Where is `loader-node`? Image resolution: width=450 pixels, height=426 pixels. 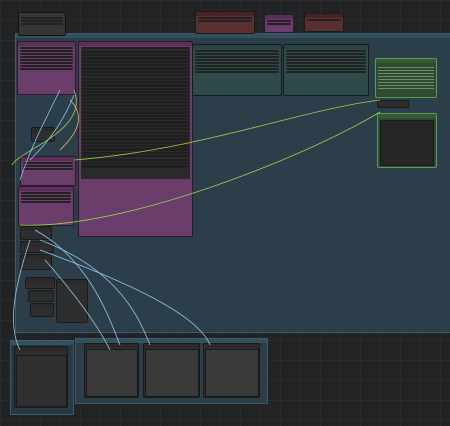 loader-node is located at coordinates (46, 68).